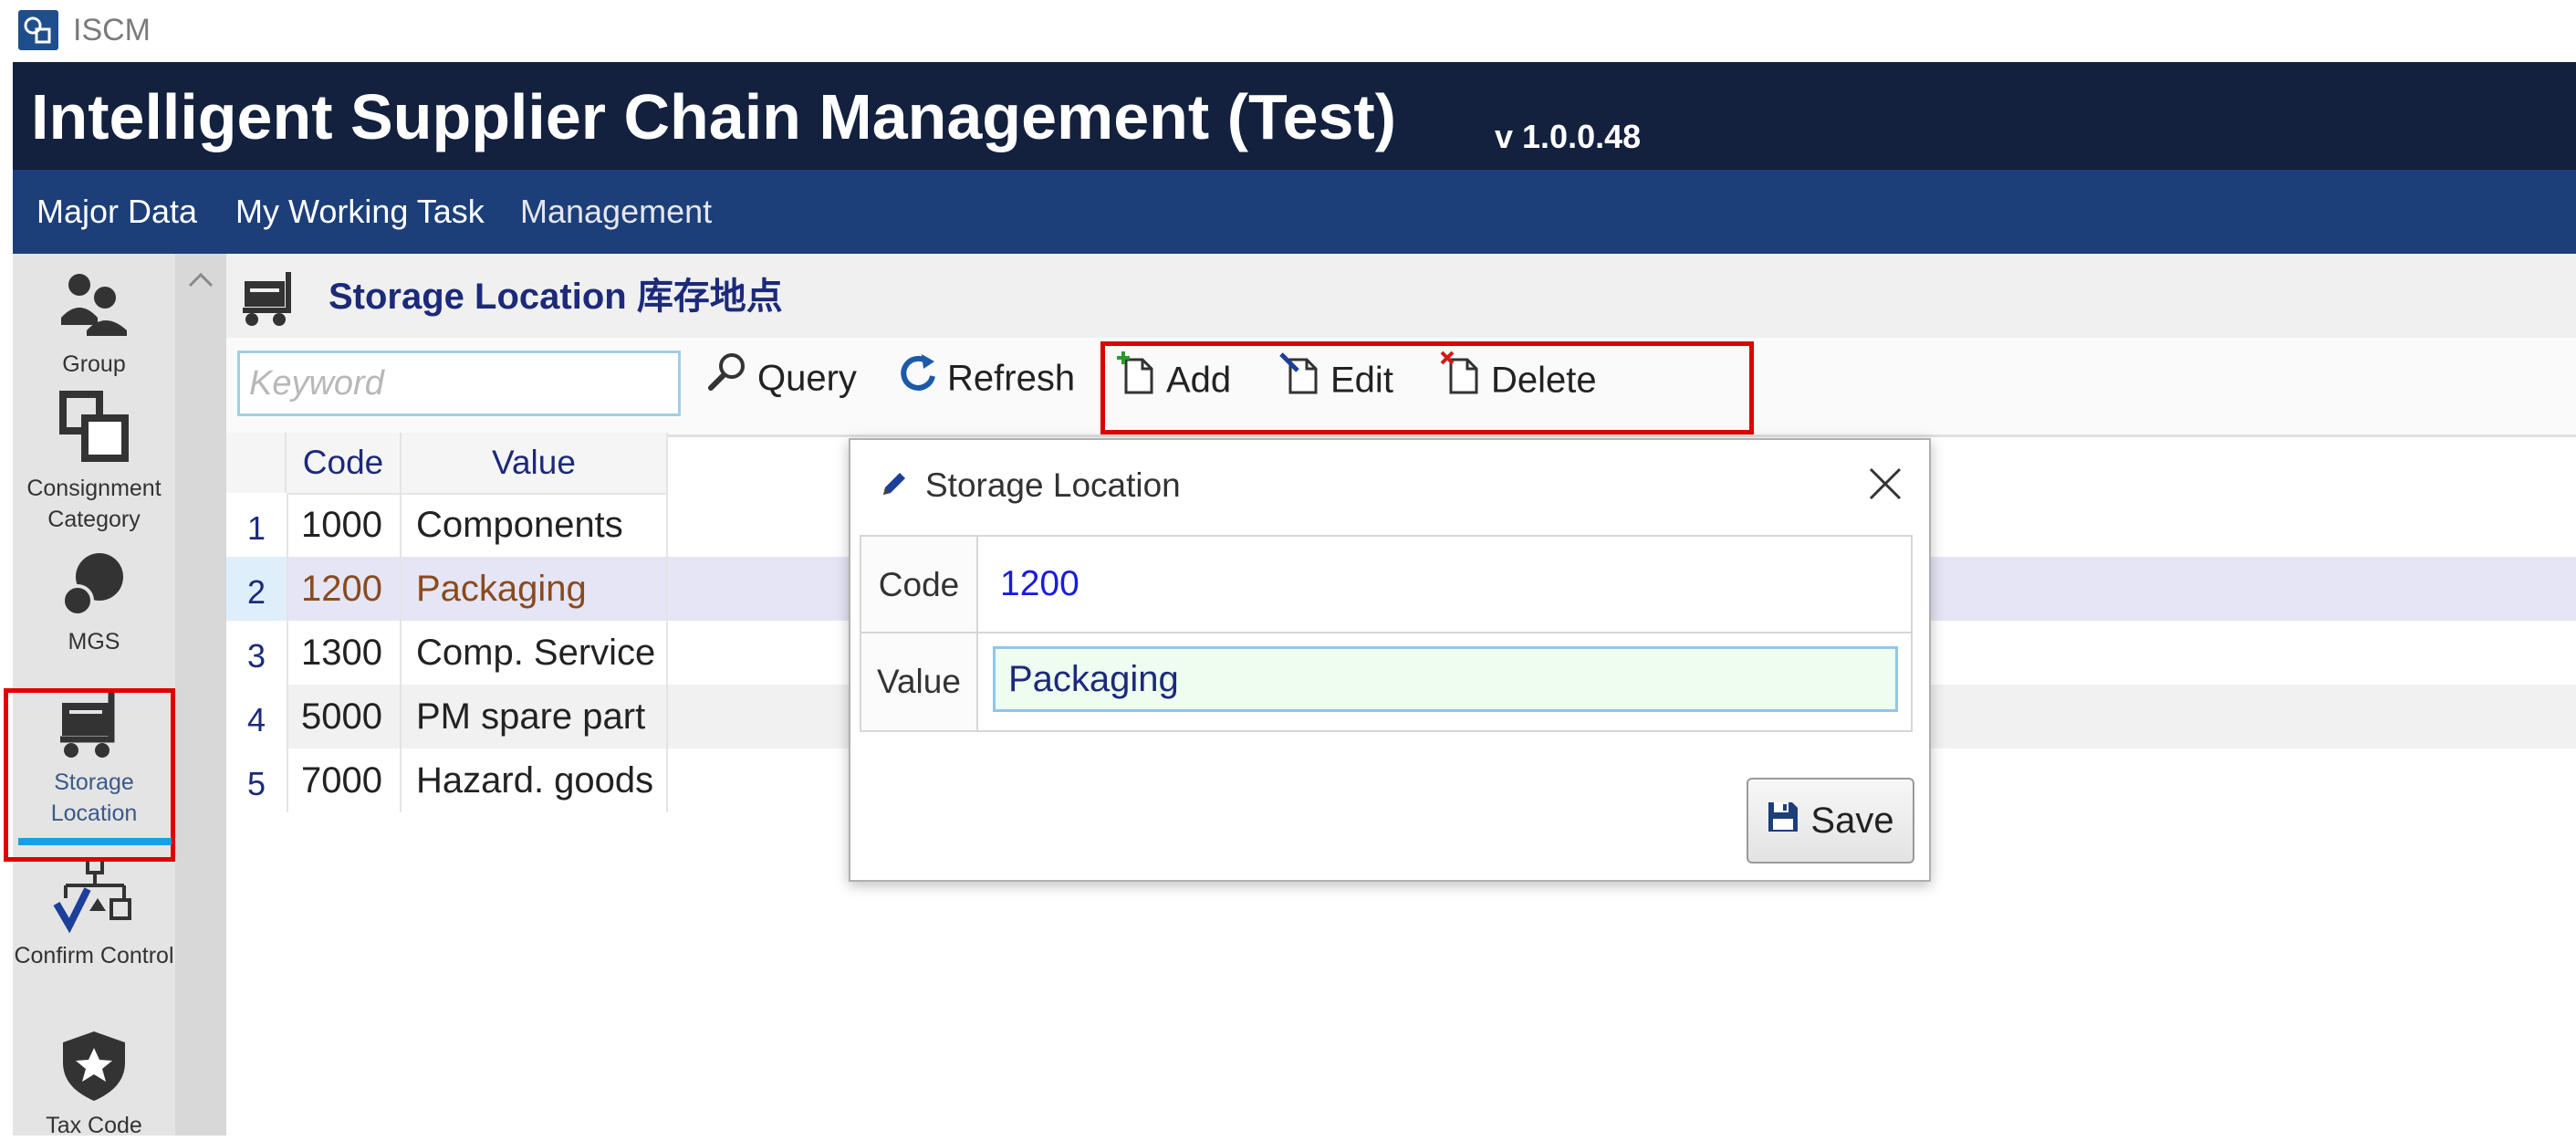 The image size is (2576, 1141). I want to click on storage-cart-icon, so click(272, 301).